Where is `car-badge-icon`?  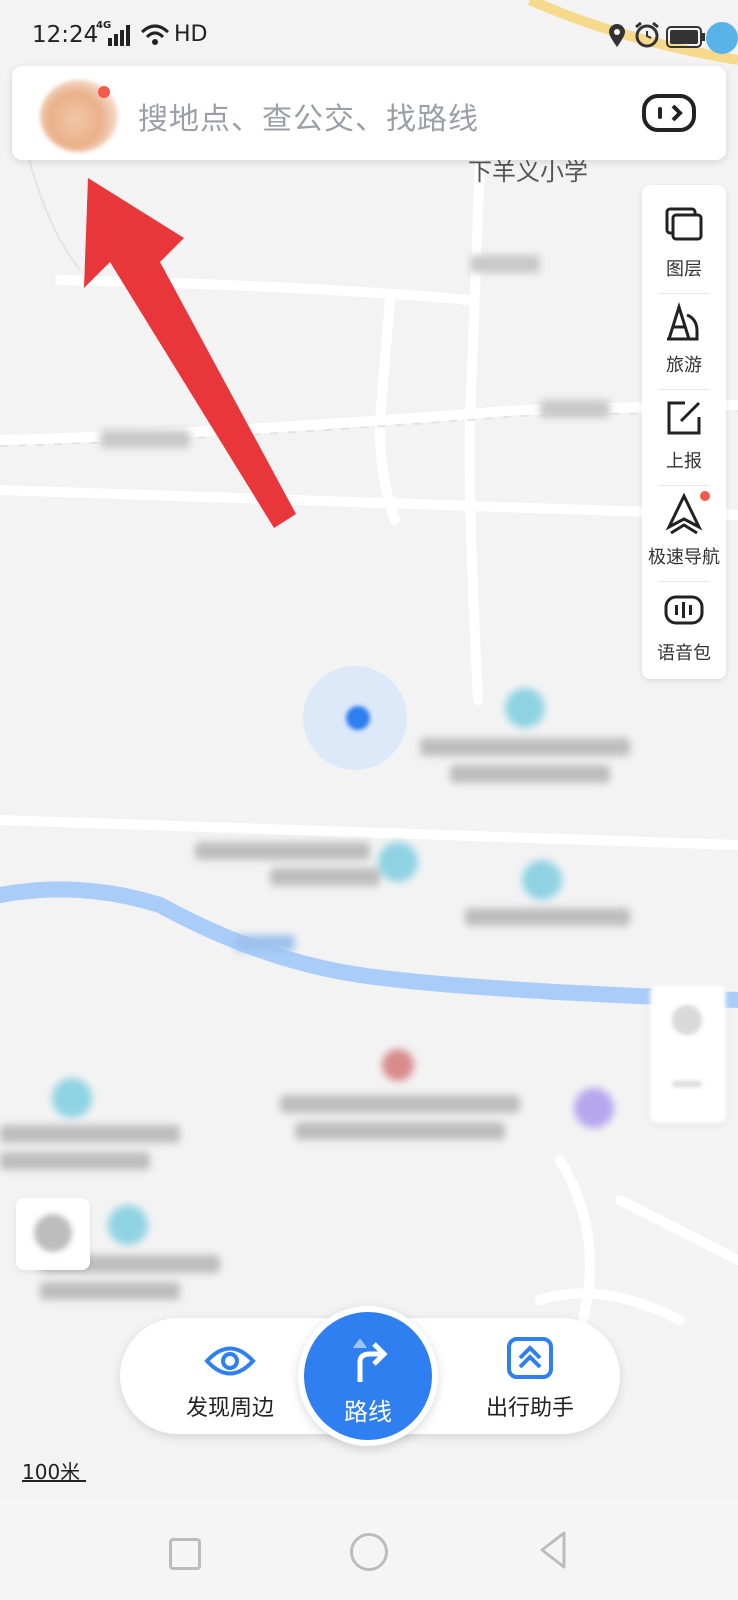
car-badge-icon is located at coordinates (722, 38).